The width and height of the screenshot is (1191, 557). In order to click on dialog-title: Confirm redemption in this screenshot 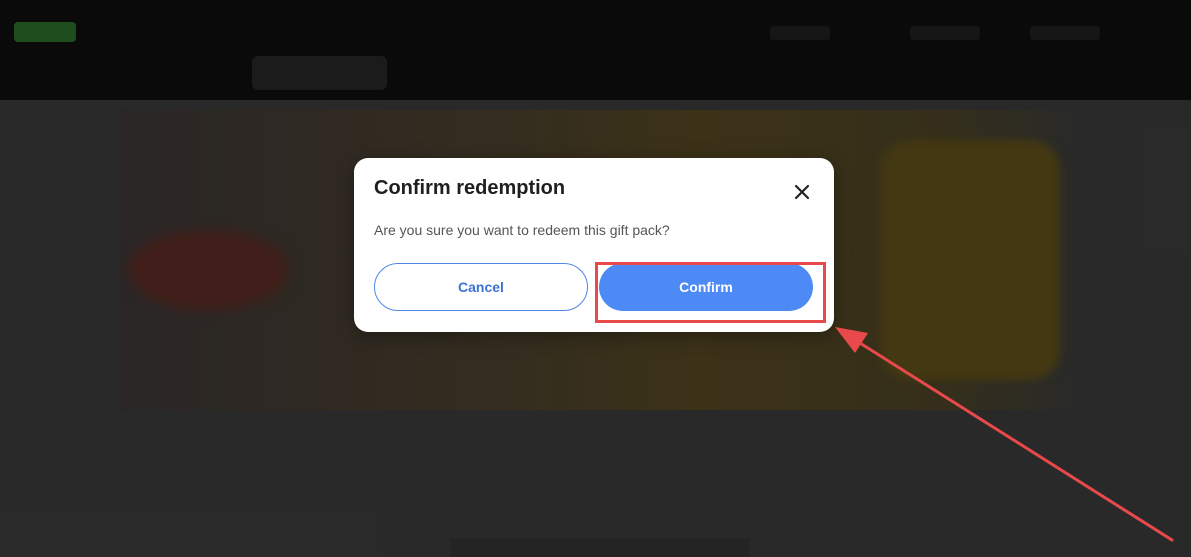, I will do `click(470, 188)`.